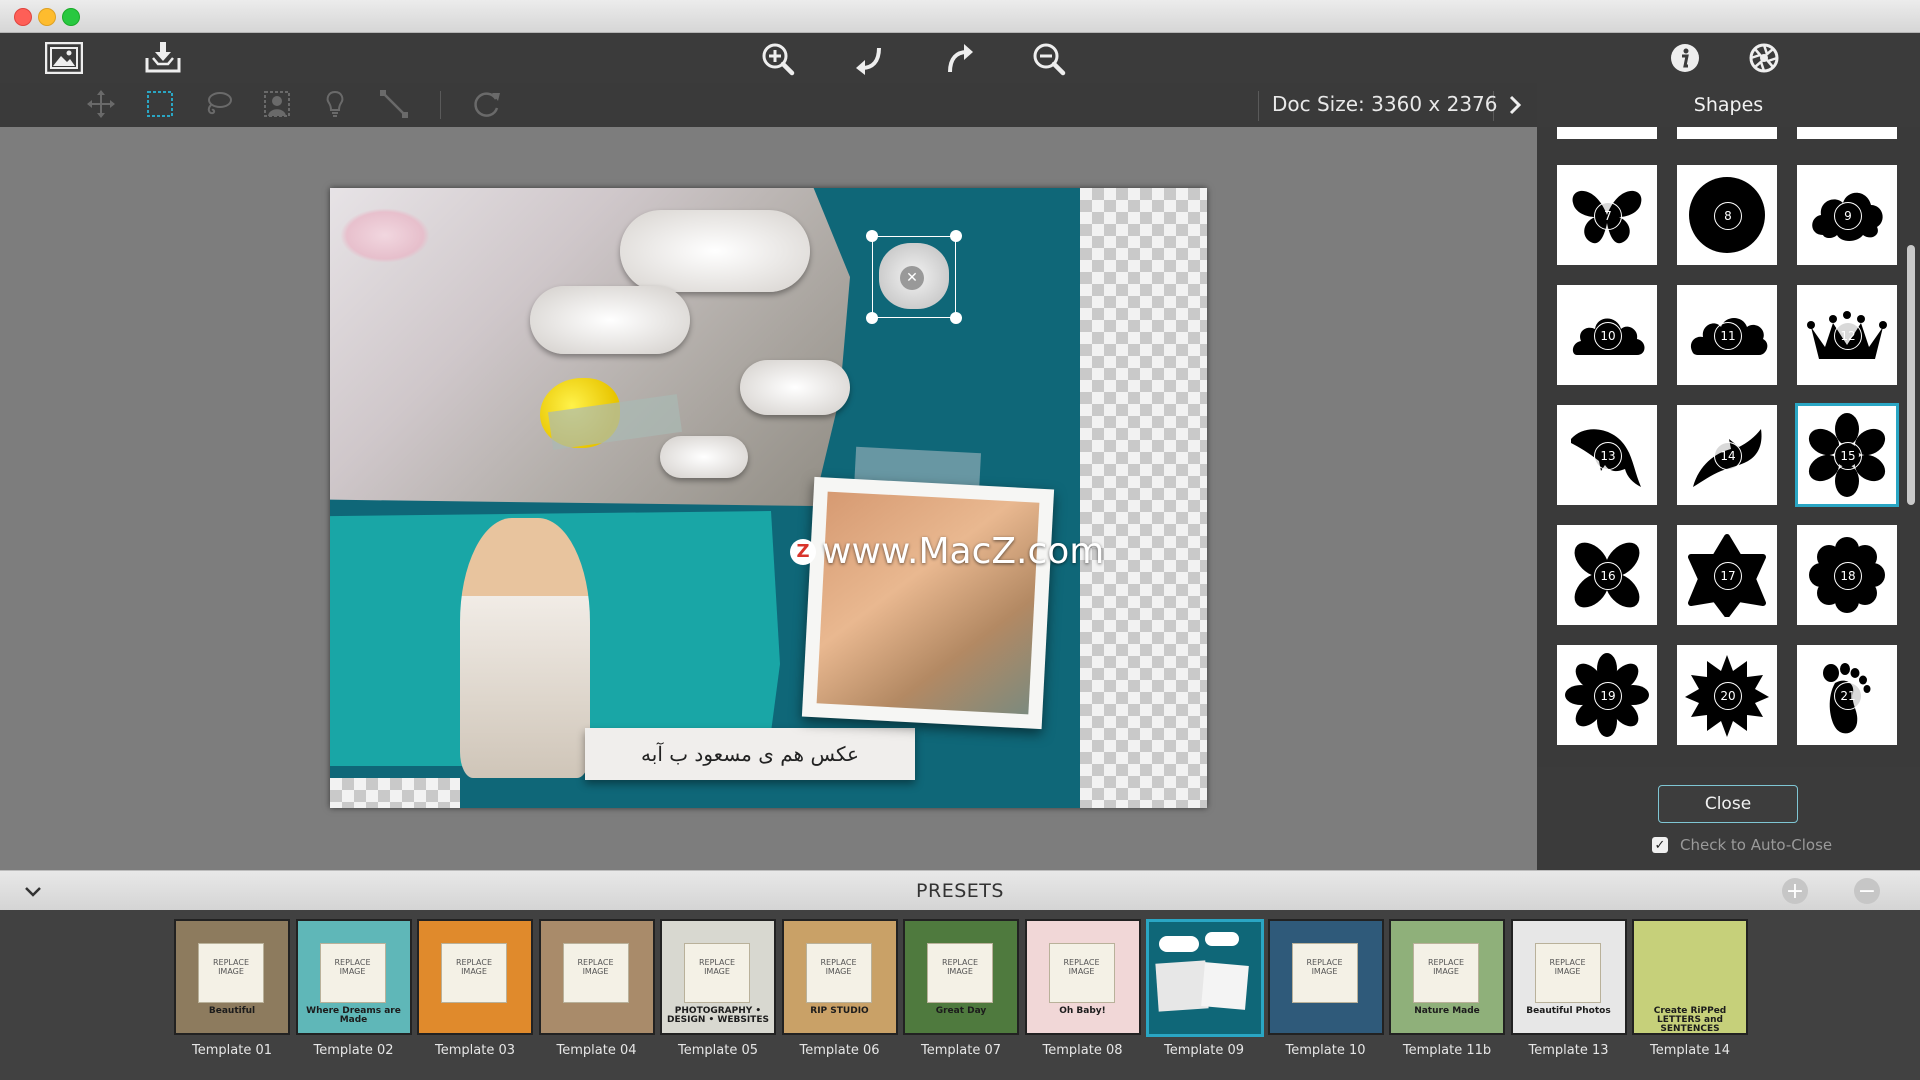  What do you see at coordinates (1515, 105) in the screenshot?
I see `chevron-right-icon` at bounding box center [1515, 105].